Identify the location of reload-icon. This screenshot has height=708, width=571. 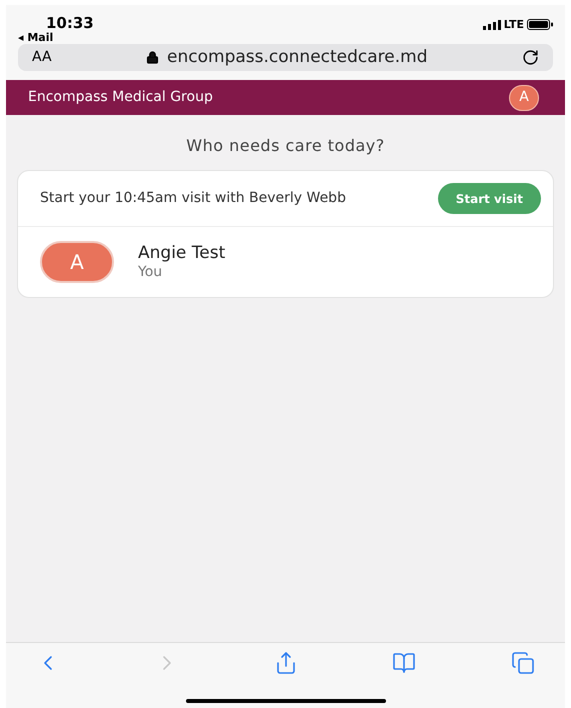
(530, 57).